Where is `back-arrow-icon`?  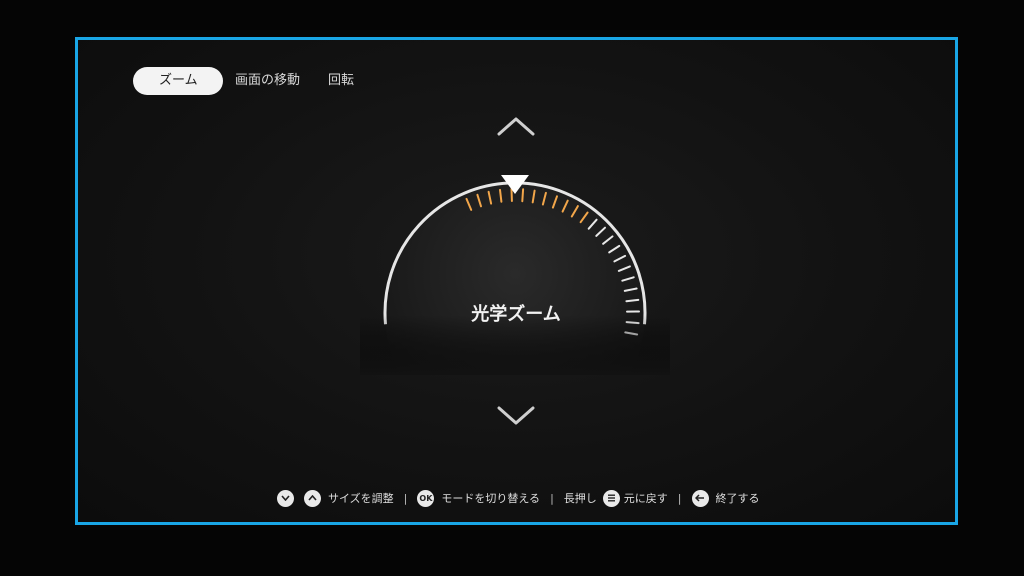
back-arrow-icon is located at coordinates (700, 498).